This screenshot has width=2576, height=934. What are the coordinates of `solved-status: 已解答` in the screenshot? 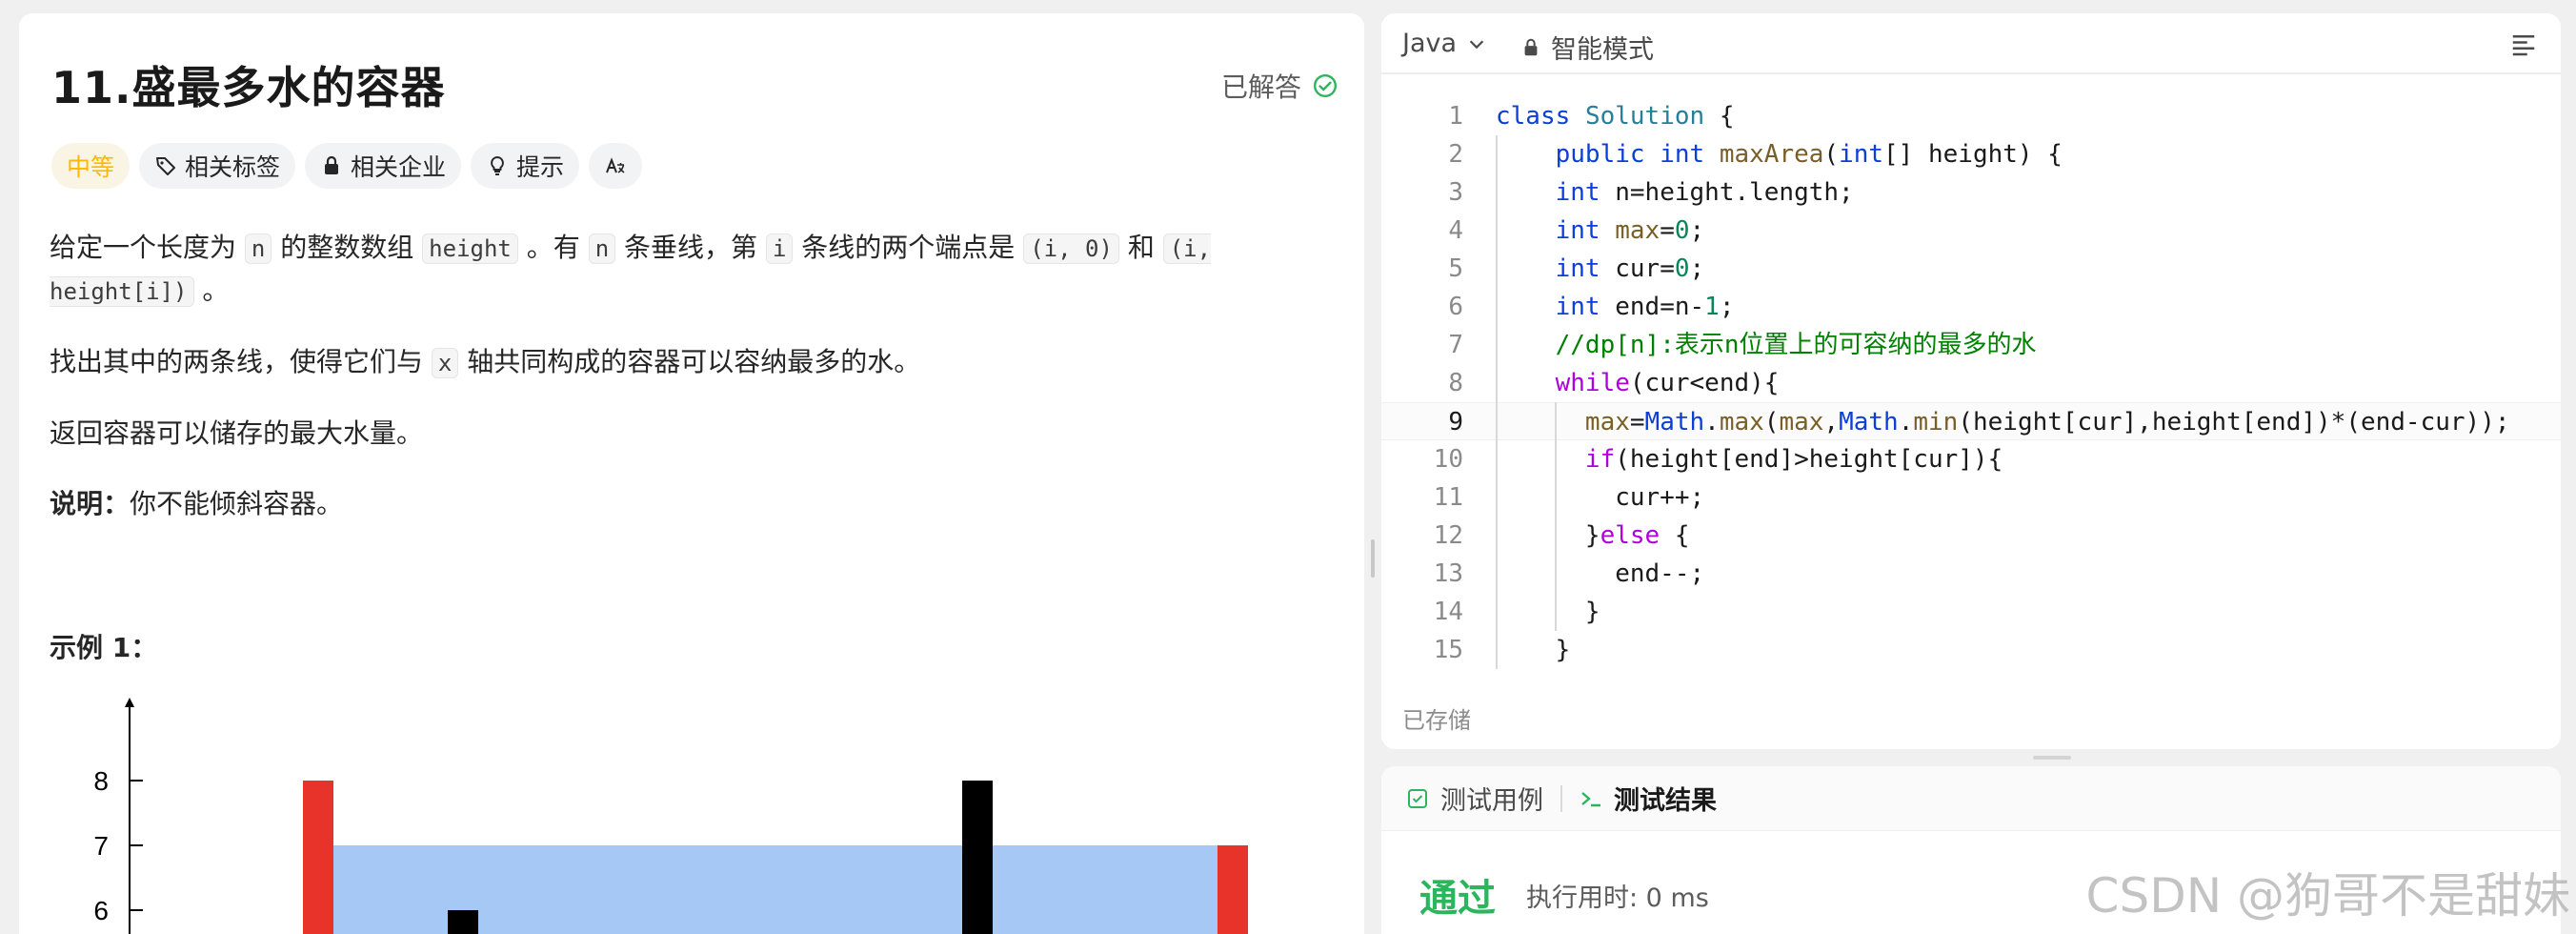 It's located at (1279, 86).